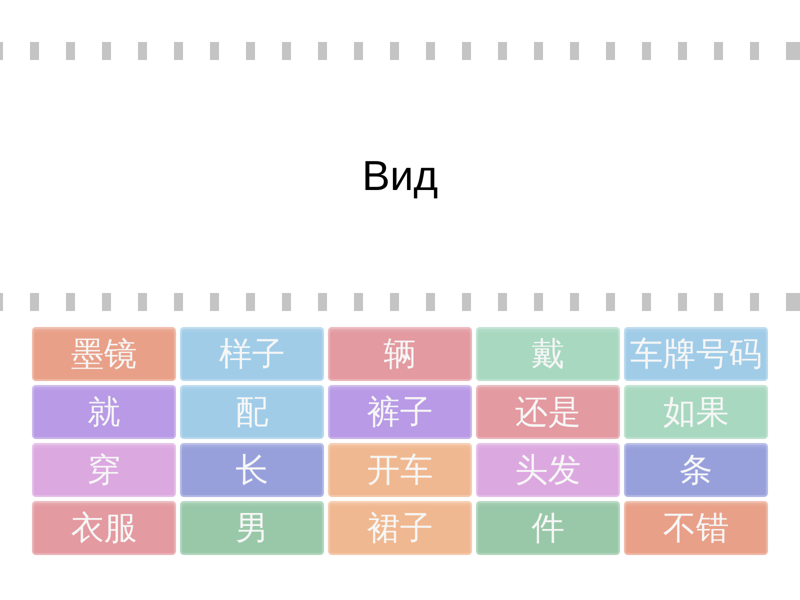  Describe the element at coordinates (696, 412) in the screenshot. I see `word-tile: 如果` at that location.